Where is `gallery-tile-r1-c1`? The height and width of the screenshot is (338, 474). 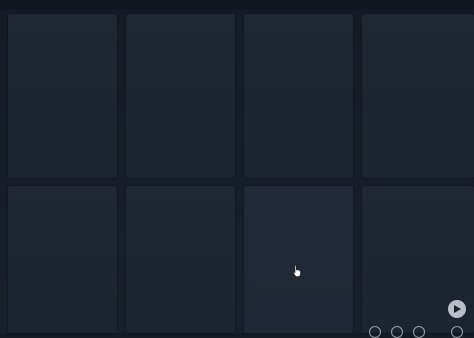 gallery-tile-r1-c1 is located at coordinates (62, 96).